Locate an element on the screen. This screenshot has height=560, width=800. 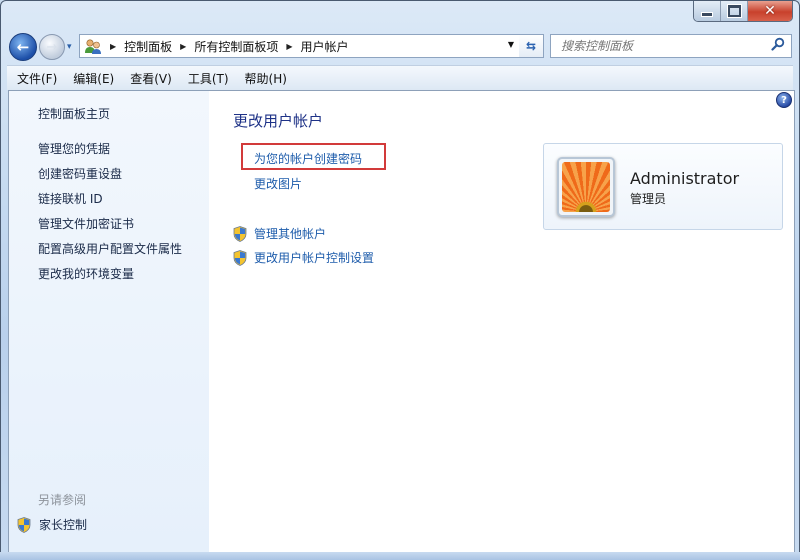
sidebar-link-password-reset-disk: 创建密码重设盘 is located at coordinates (80, 173).